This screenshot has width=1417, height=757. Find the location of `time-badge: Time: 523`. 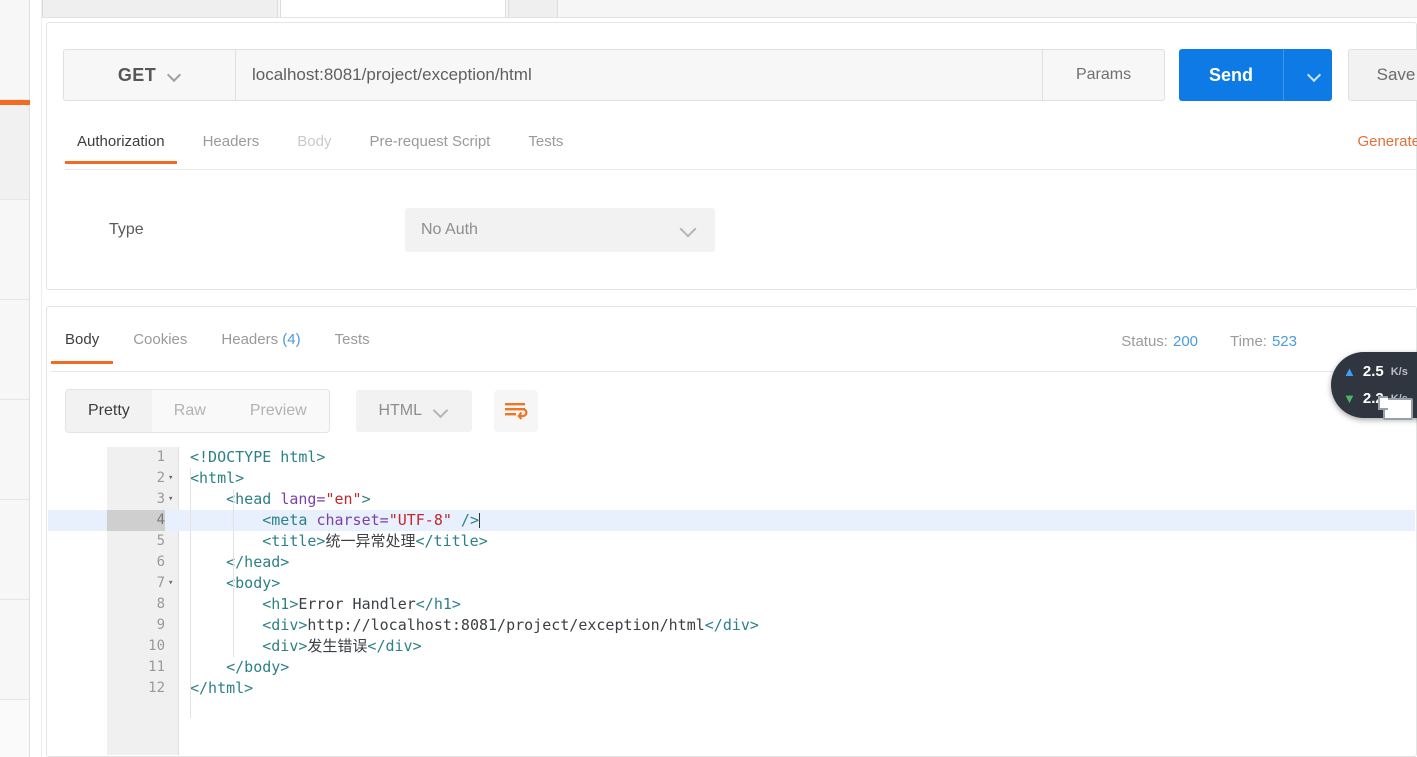

time-badge: Time: 523 is located at coordinates (1263, 341).